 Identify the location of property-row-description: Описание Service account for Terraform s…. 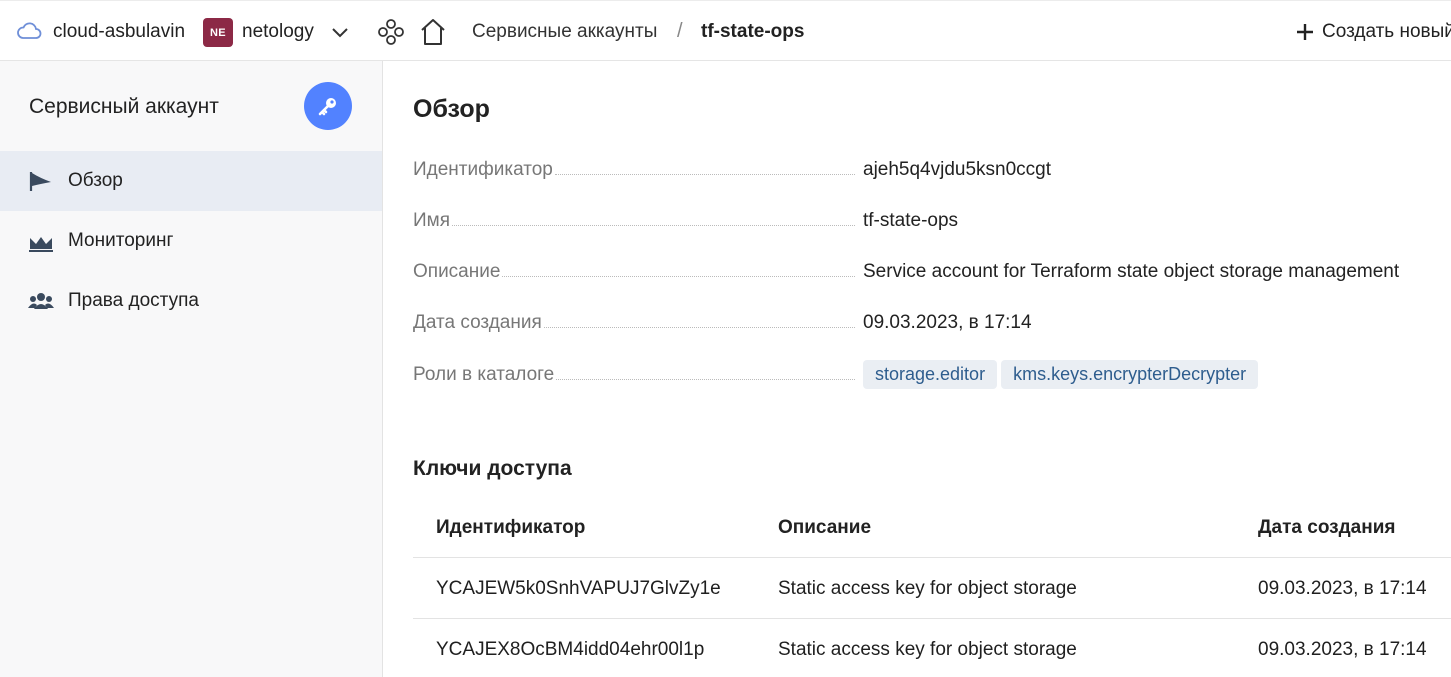
(932, 275).